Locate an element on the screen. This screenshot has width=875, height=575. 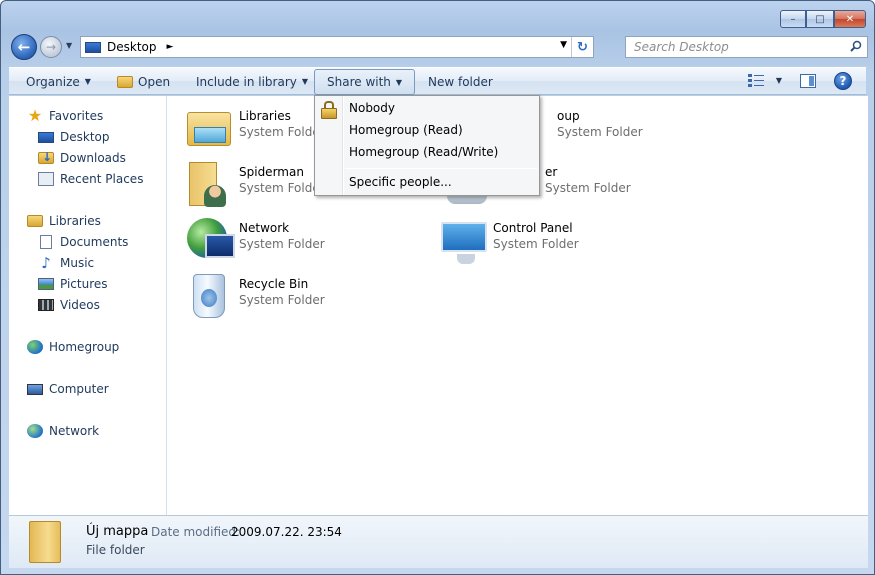
change-view-icon is located at coordinates (756, 81).